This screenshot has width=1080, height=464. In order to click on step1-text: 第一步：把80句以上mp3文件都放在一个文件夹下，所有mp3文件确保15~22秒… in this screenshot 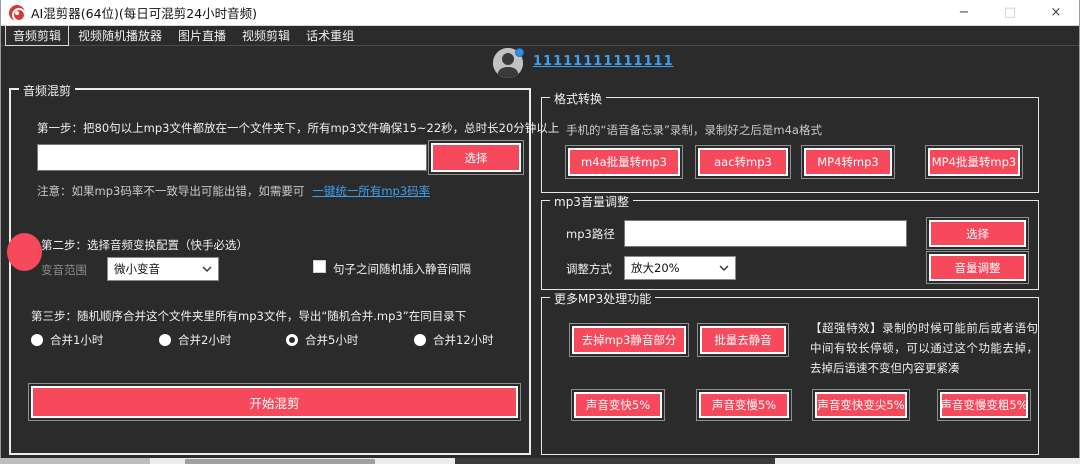, I will do `click(298, 128)`.